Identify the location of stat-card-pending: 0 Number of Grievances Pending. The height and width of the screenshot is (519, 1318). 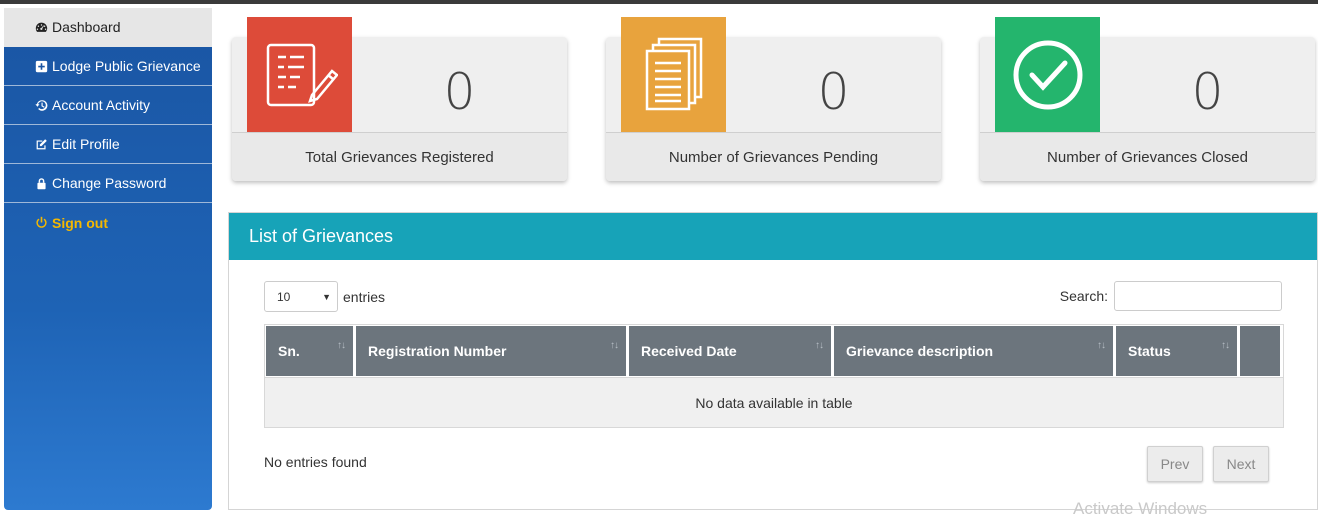
(773, 99).